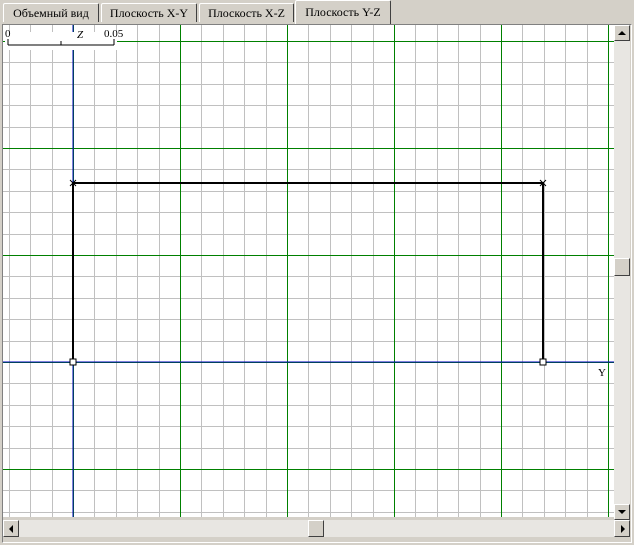 The image size is (634, 545). I want to click on vertex-handle-bottom-left, so click(73, 362).